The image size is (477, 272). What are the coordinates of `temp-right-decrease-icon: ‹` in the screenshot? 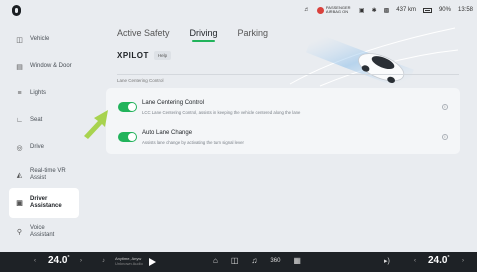 It's located at (415, 261).